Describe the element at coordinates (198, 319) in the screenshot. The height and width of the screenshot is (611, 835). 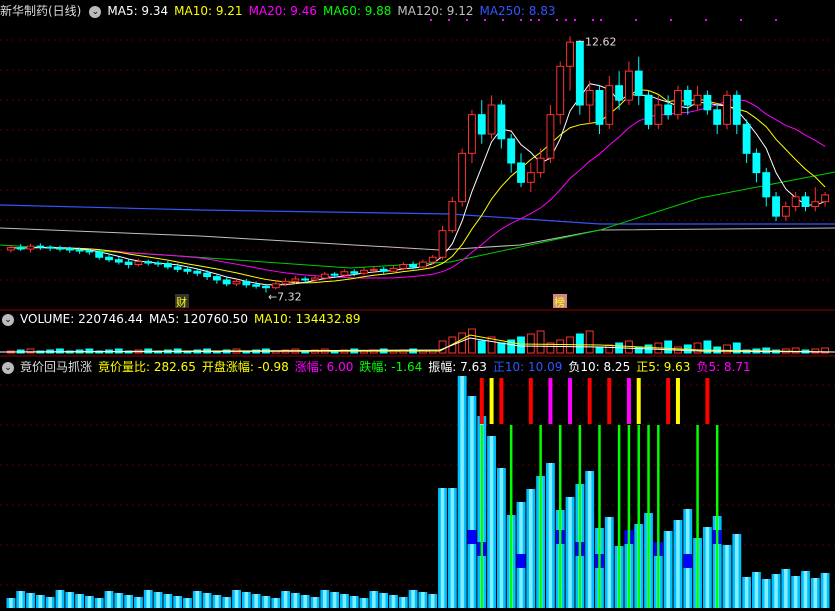
I see `volume-label-1: MA5: 120760.50` at that location.